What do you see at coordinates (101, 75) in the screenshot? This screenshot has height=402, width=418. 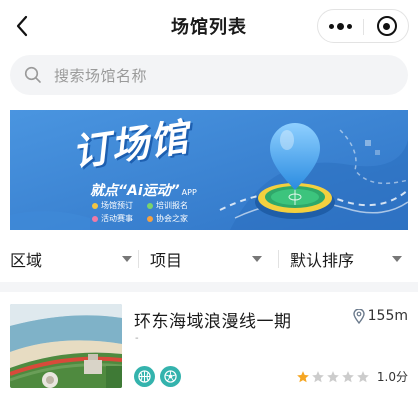 I see `search-placeholder: 搜索场馆名称` at bounding box center [101, 75].